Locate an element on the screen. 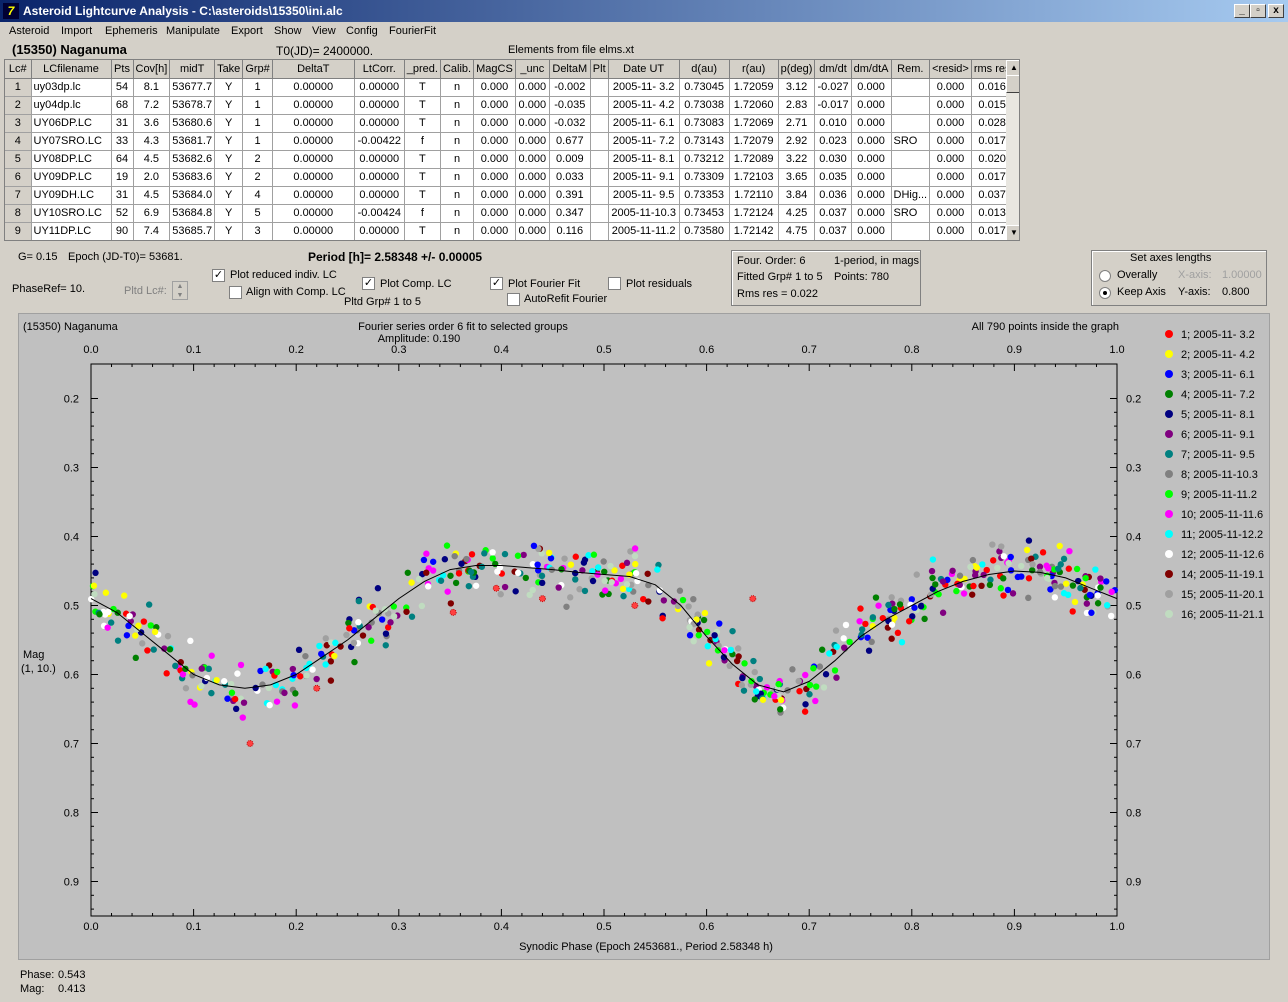 Image resolution: width=1288 pixels, height=1002 pixels. table-cell: 0.73580 is located at coordinates (704, 231).